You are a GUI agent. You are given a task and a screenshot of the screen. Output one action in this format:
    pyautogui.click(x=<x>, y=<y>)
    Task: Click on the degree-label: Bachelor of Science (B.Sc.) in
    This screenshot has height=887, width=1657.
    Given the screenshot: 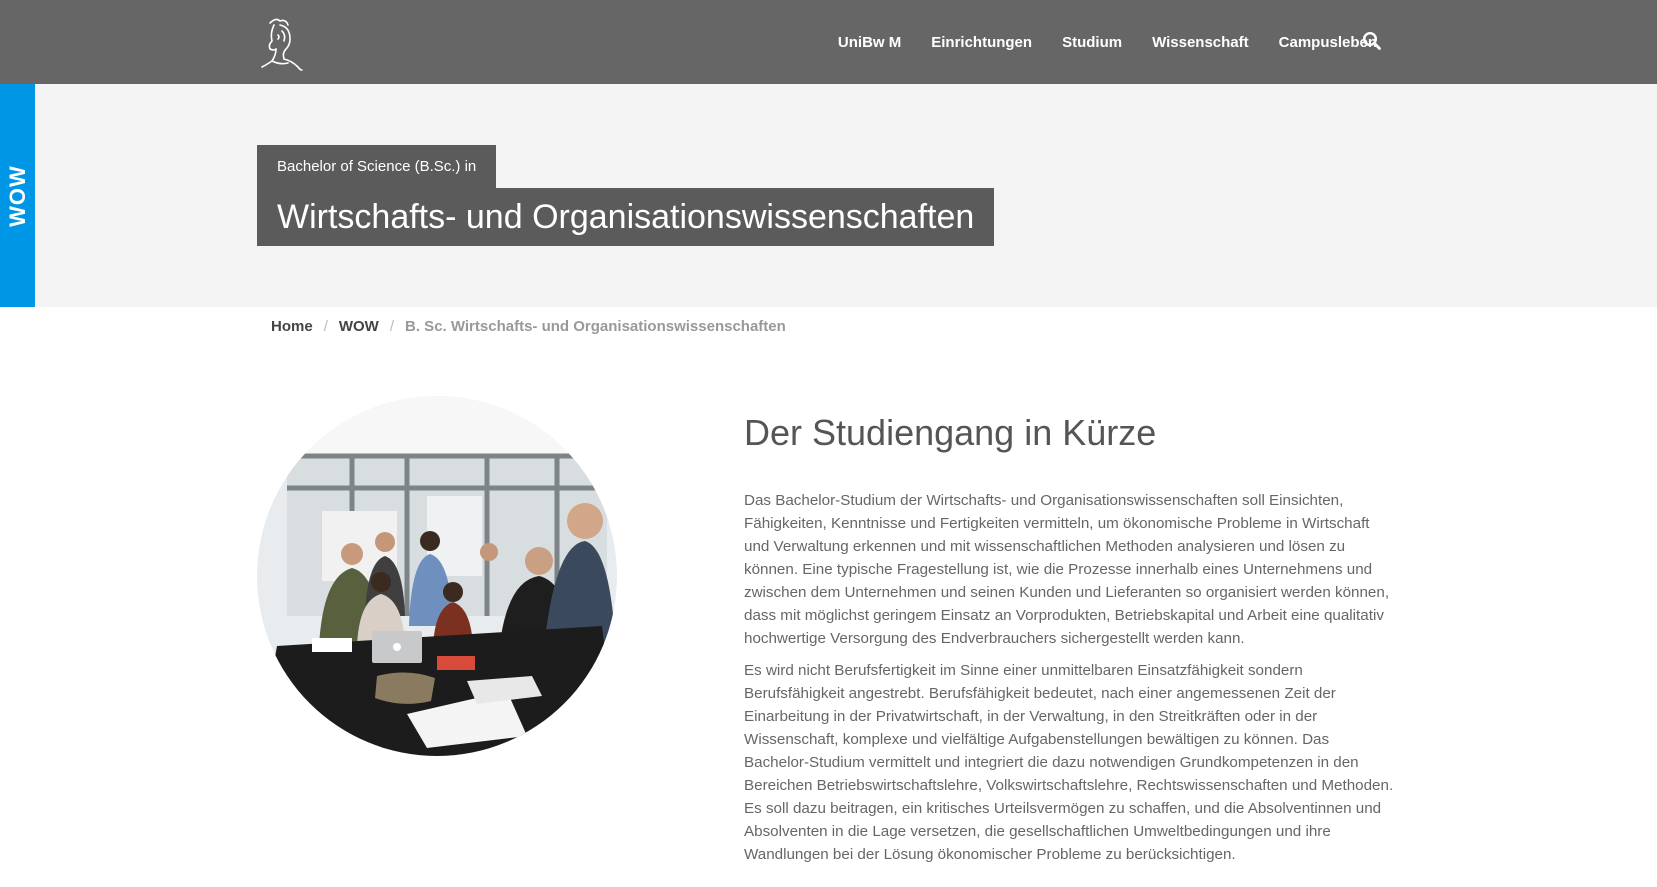 What is the action you would take?
    pyautogui.click(x=377, y=166)
    